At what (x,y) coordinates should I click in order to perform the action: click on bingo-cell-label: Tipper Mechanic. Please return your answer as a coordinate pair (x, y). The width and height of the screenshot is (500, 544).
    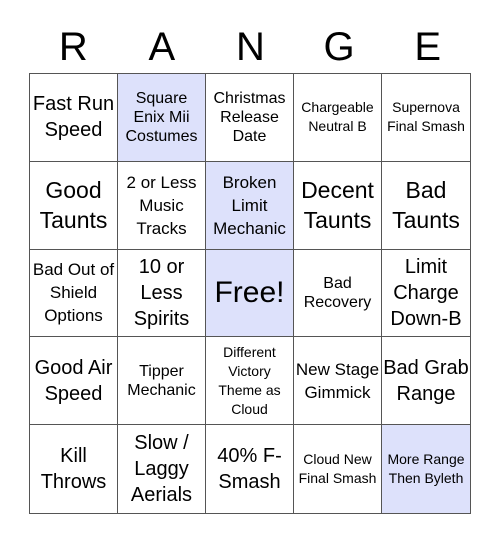
    Looking at the image, I should click on (161, 380).